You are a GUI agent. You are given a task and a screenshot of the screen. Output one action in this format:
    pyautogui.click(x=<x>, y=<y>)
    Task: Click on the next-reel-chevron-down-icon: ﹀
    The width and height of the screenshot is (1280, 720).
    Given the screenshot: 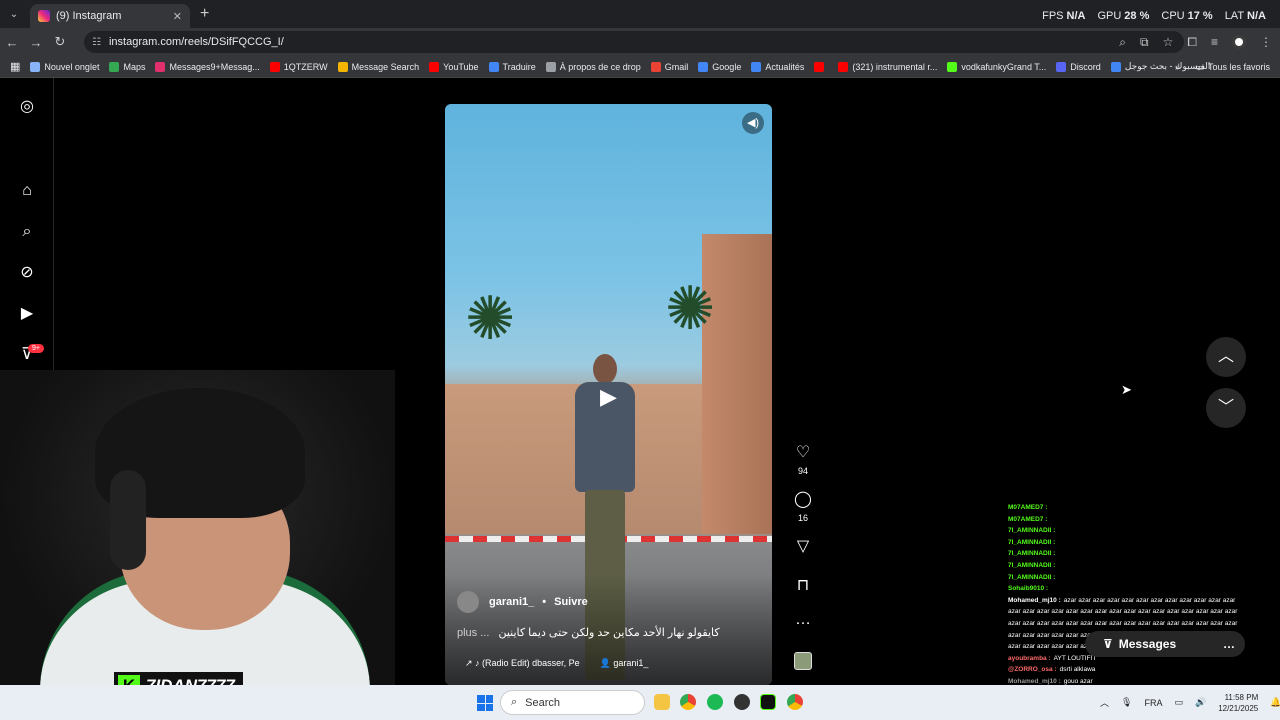 What is the action you would take?
    pyautogui.click(x=1226, y=408)
    